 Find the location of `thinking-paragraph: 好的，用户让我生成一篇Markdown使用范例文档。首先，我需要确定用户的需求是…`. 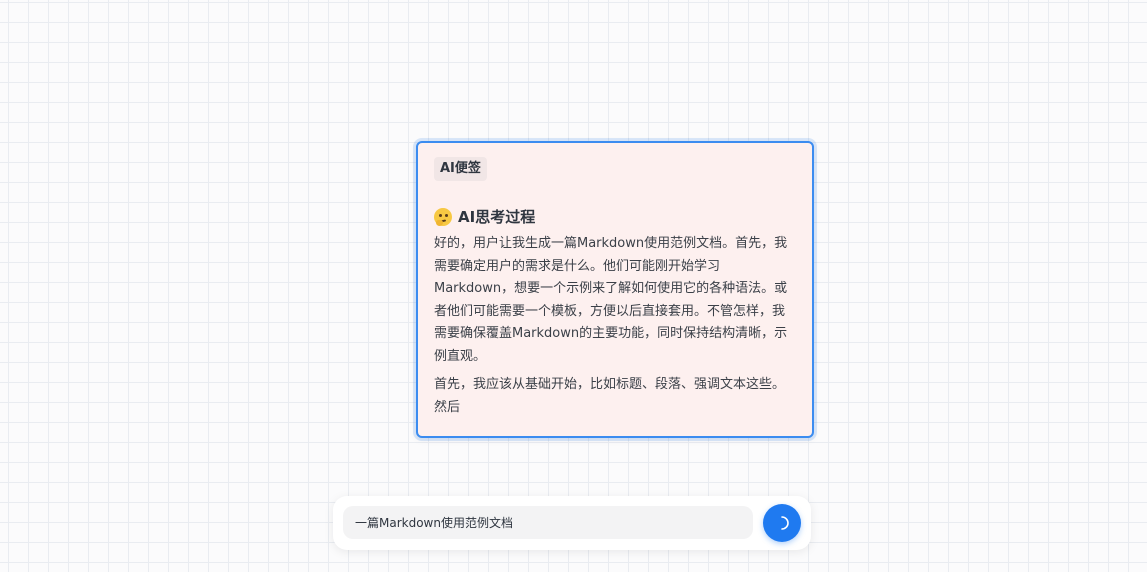

thinking-paragraph: 好的，用户让我生成一篇Markdown使用范例文档。首先，我需要确定用户的需求是… is located at coordinates (611, 300).